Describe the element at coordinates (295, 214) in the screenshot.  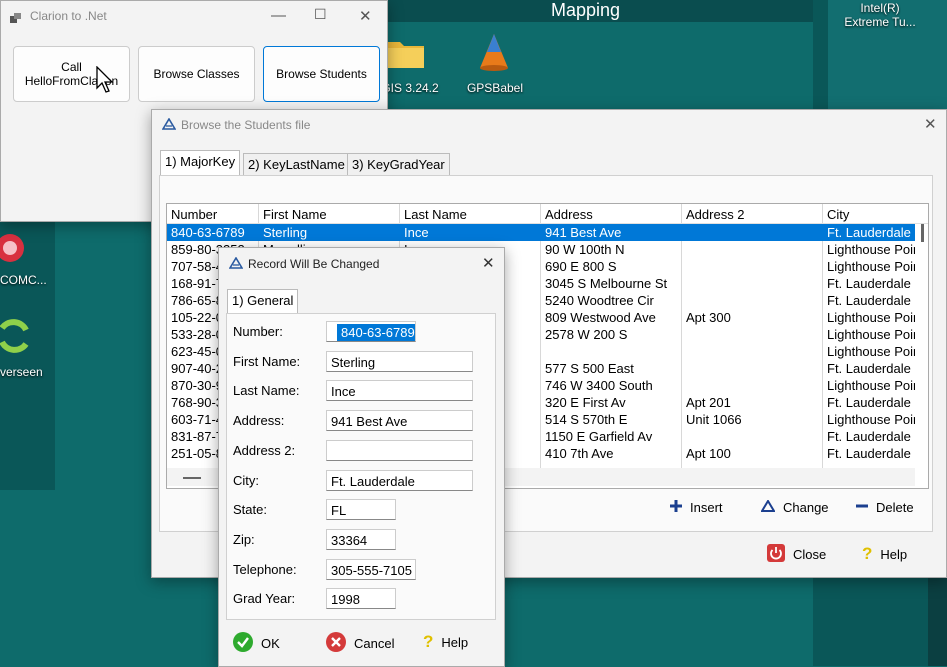
I see `column-header: First Name` at that location.